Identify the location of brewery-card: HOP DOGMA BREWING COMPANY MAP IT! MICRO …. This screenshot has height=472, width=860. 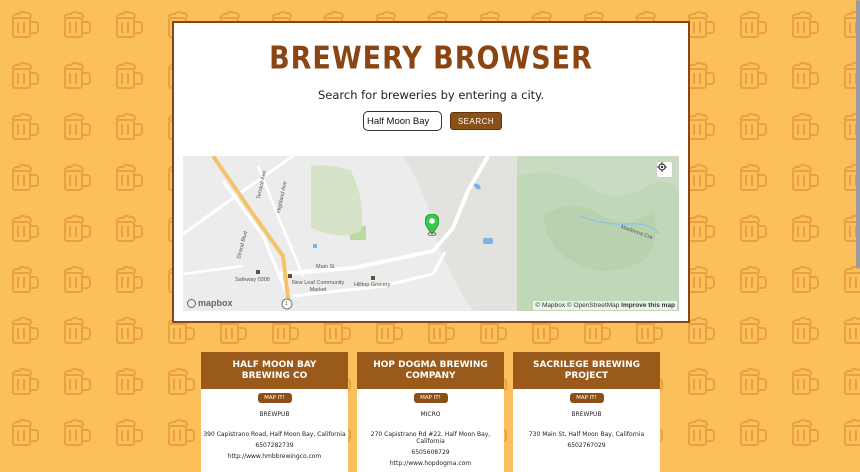
(430, 412).